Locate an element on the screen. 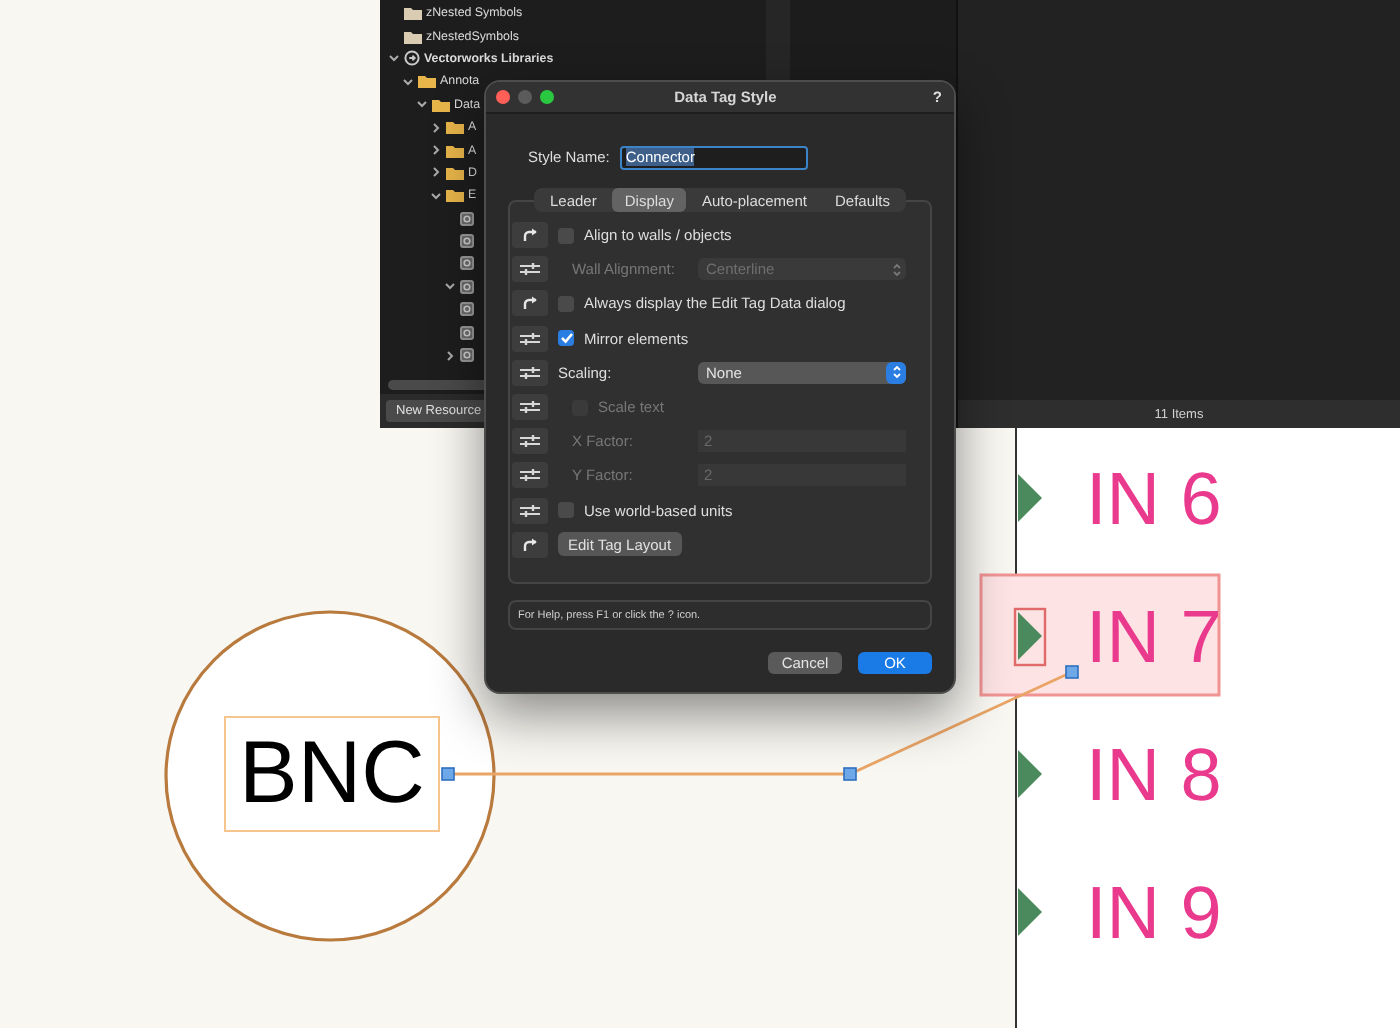 The width and height of the screenshot is (1400, 1028). zoom-button is located at coordinates (547, 97).